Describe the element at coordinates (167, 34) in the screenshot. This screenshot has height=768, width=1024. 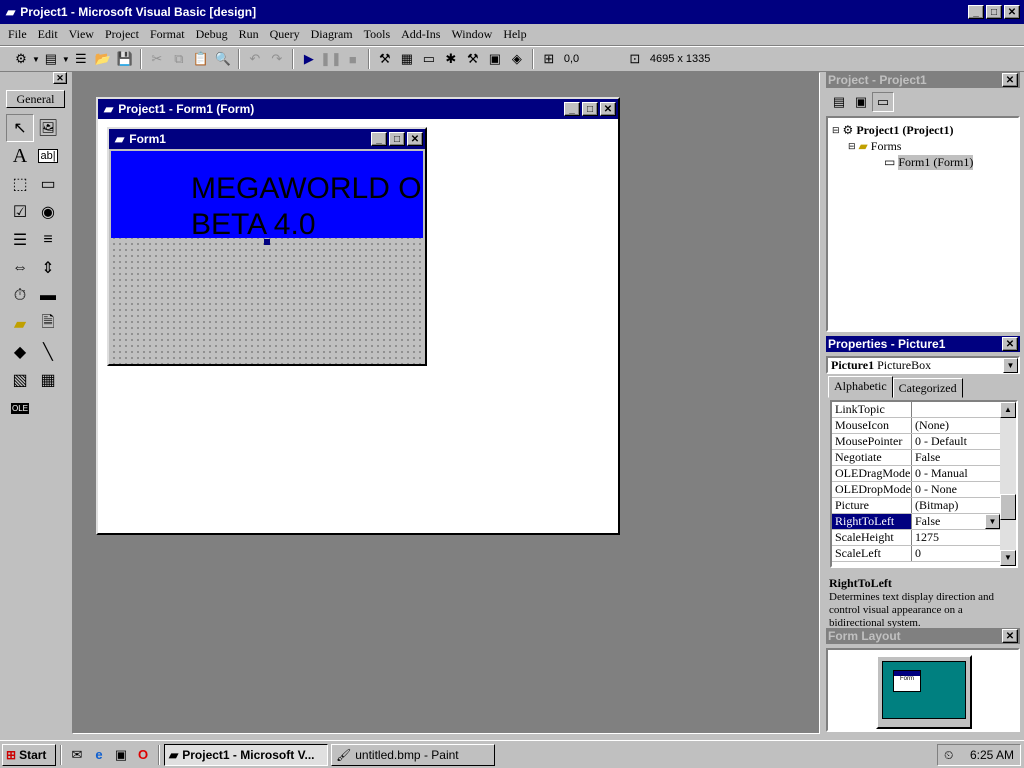
I see `menu-format: Format` at that location.